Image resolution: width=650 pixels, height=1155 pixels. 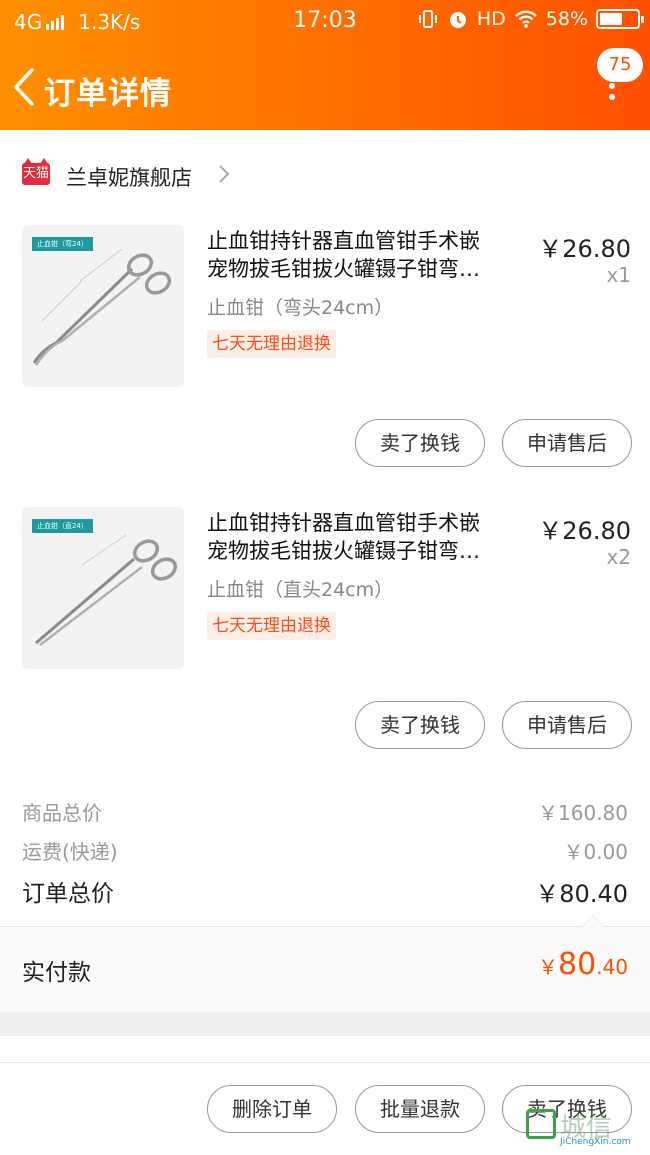 I want to click on shipping-value: ￥0.00, so click(x=595, y=852).